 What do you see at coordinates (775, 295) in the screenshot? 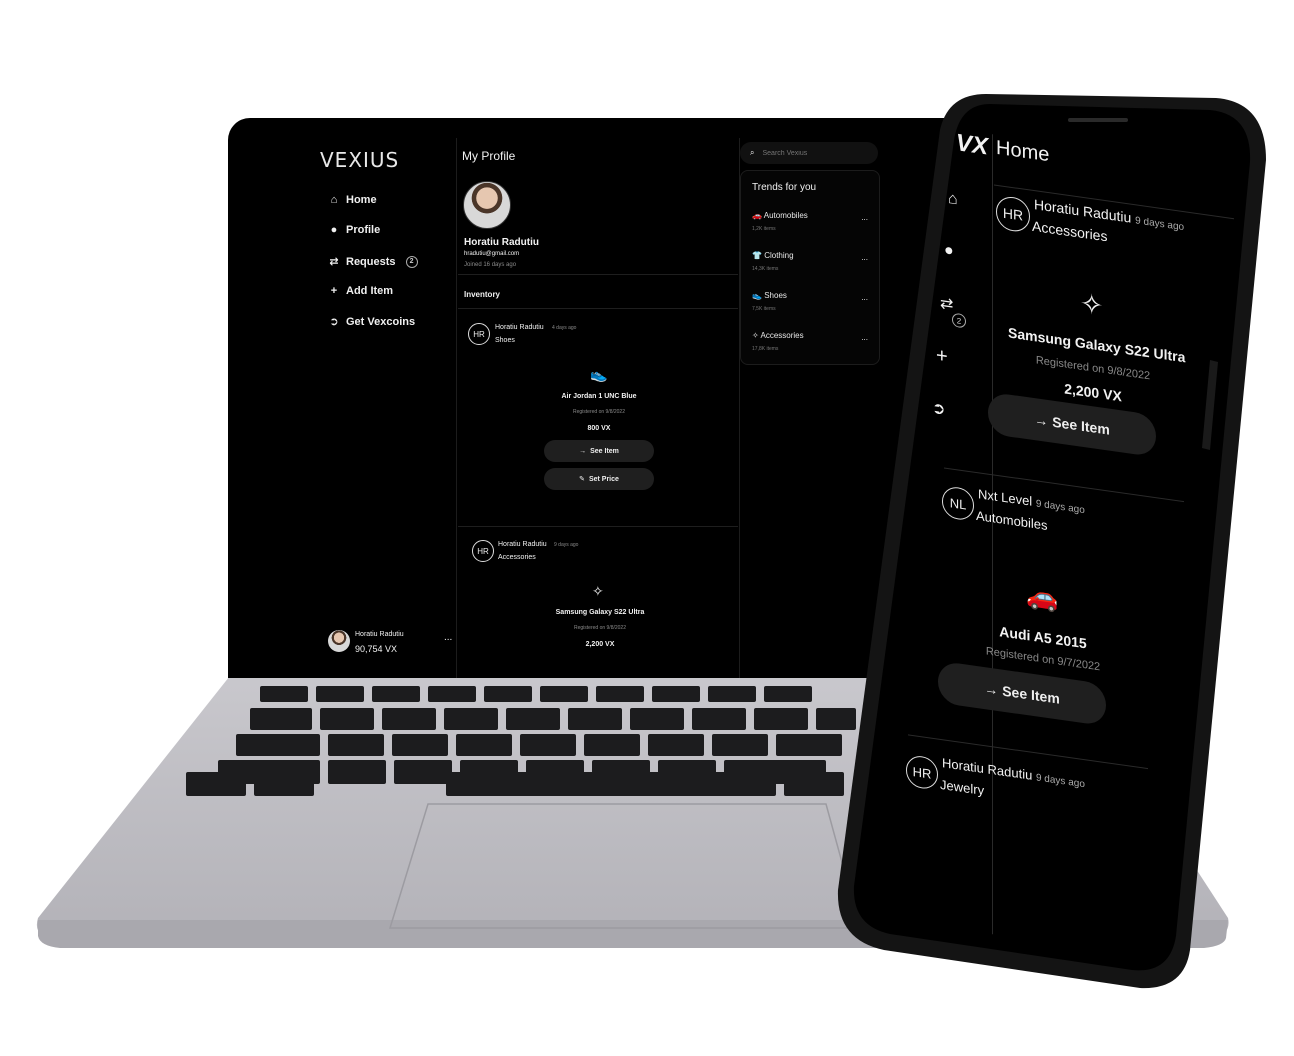
I see `trend-label: Shoes` at bounding box center [775, 295].